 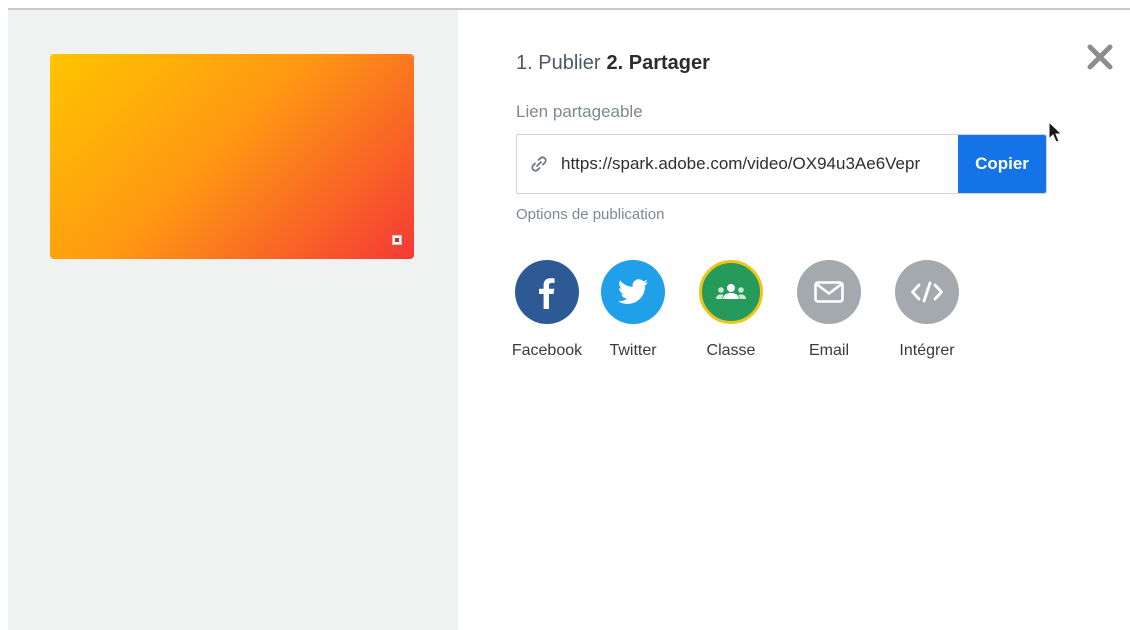 I want to click on video-thumbnail, so click(x=232, y=156).